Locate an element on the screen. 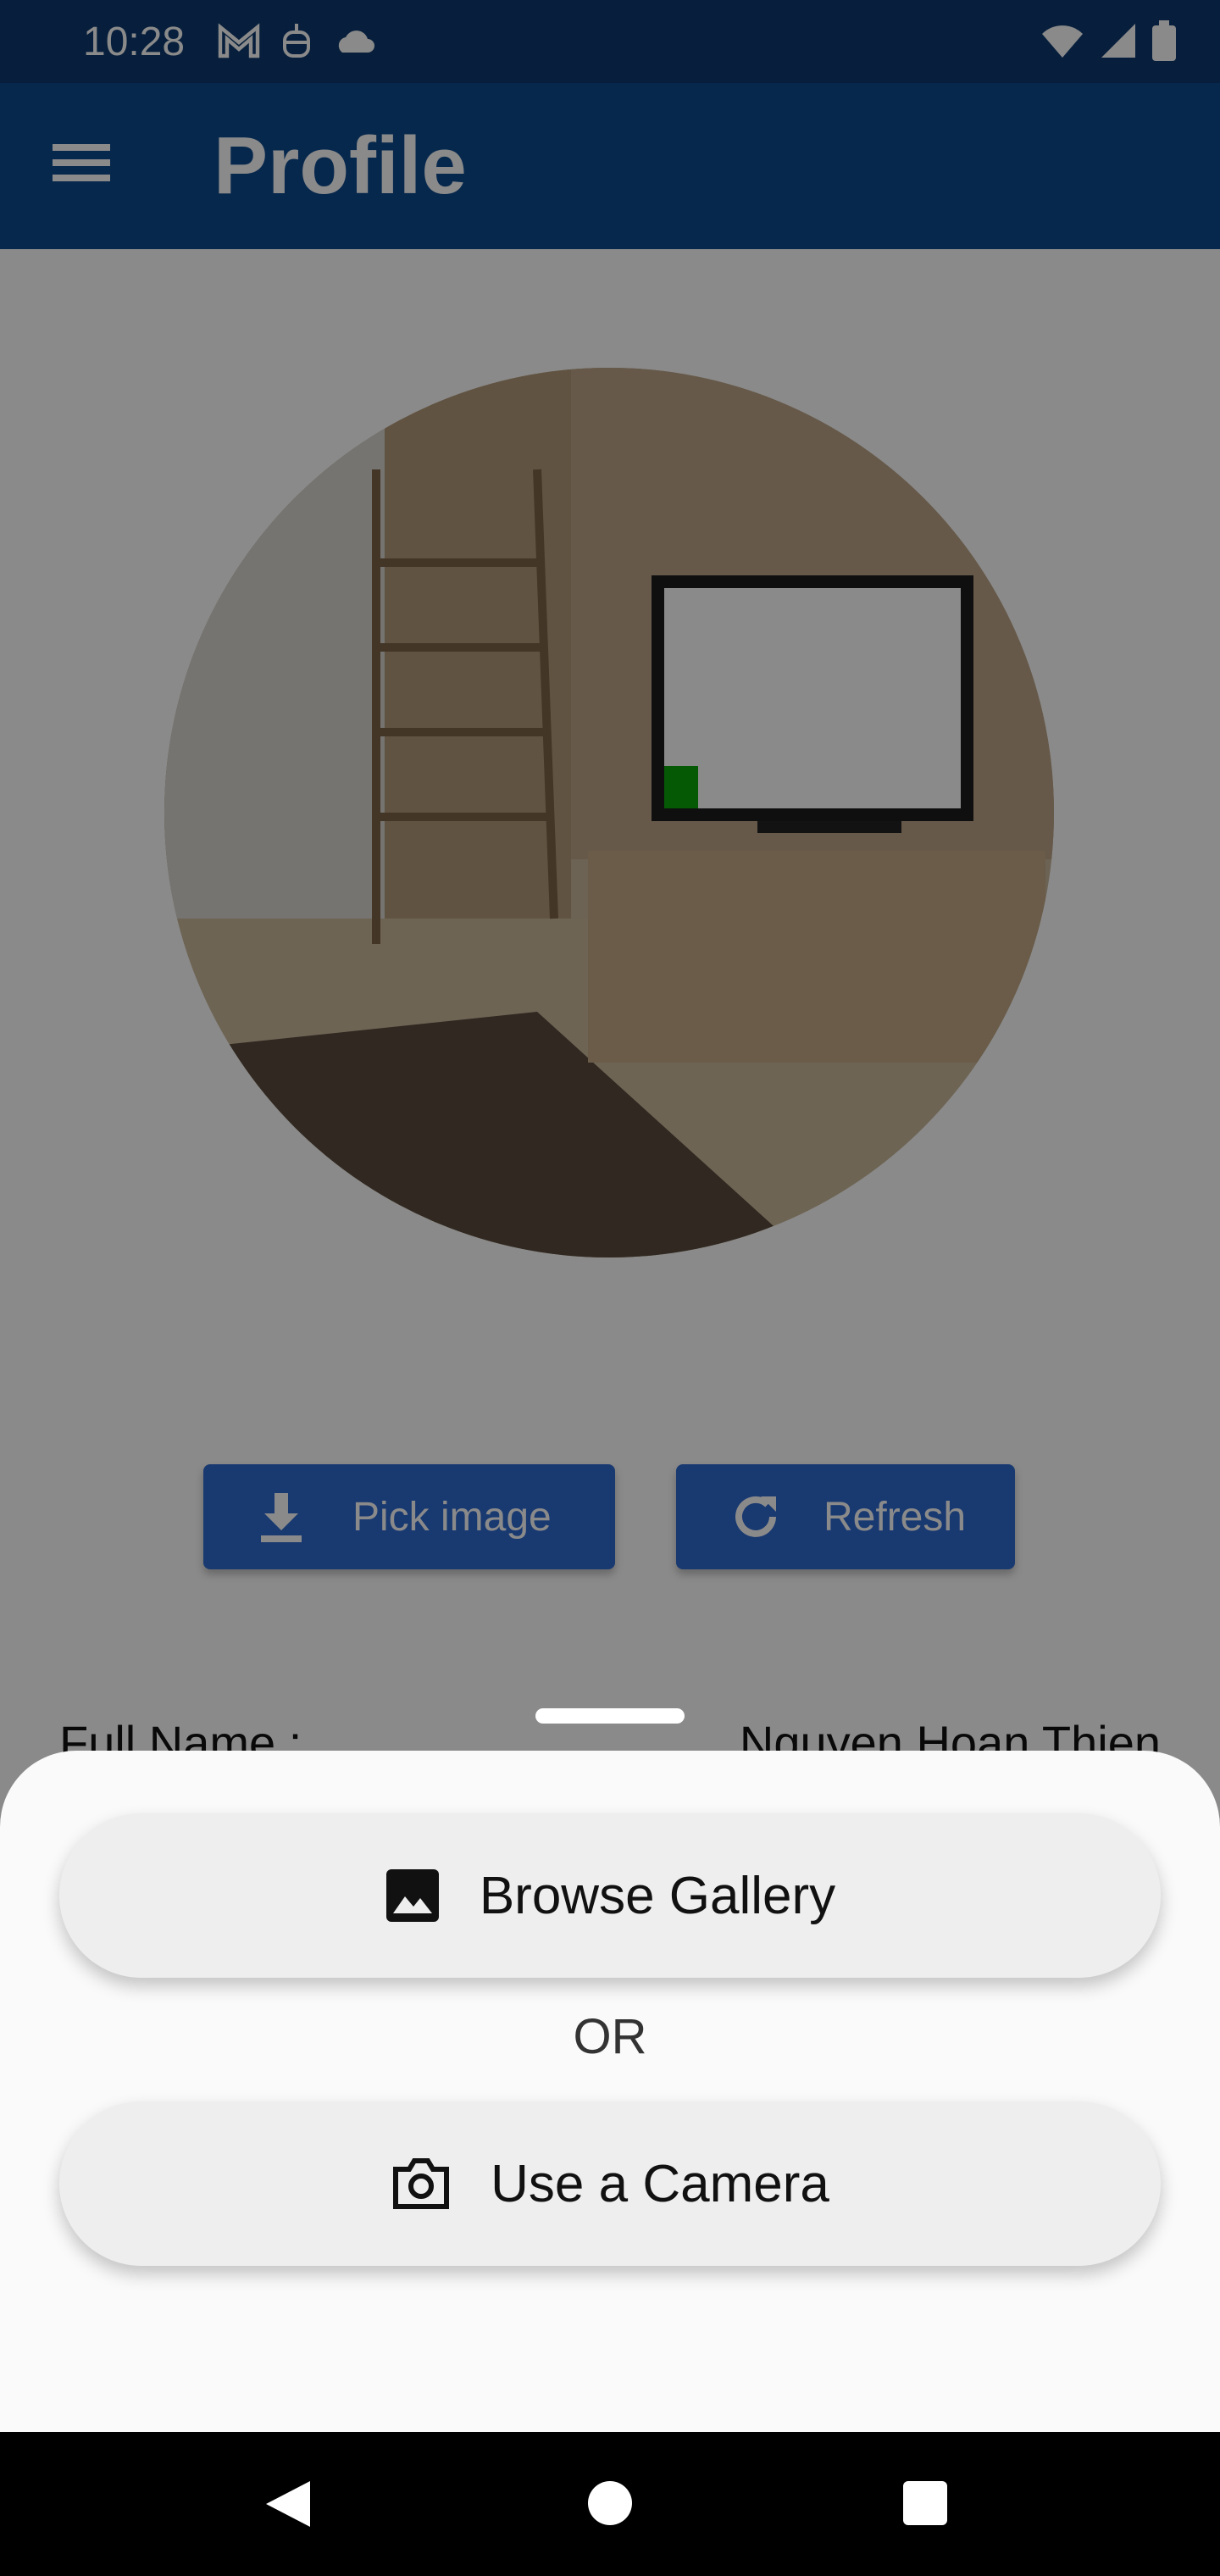 This screenshot has height=2576, width=1220. or-divider: OR is located at coordinates (610, 2036).